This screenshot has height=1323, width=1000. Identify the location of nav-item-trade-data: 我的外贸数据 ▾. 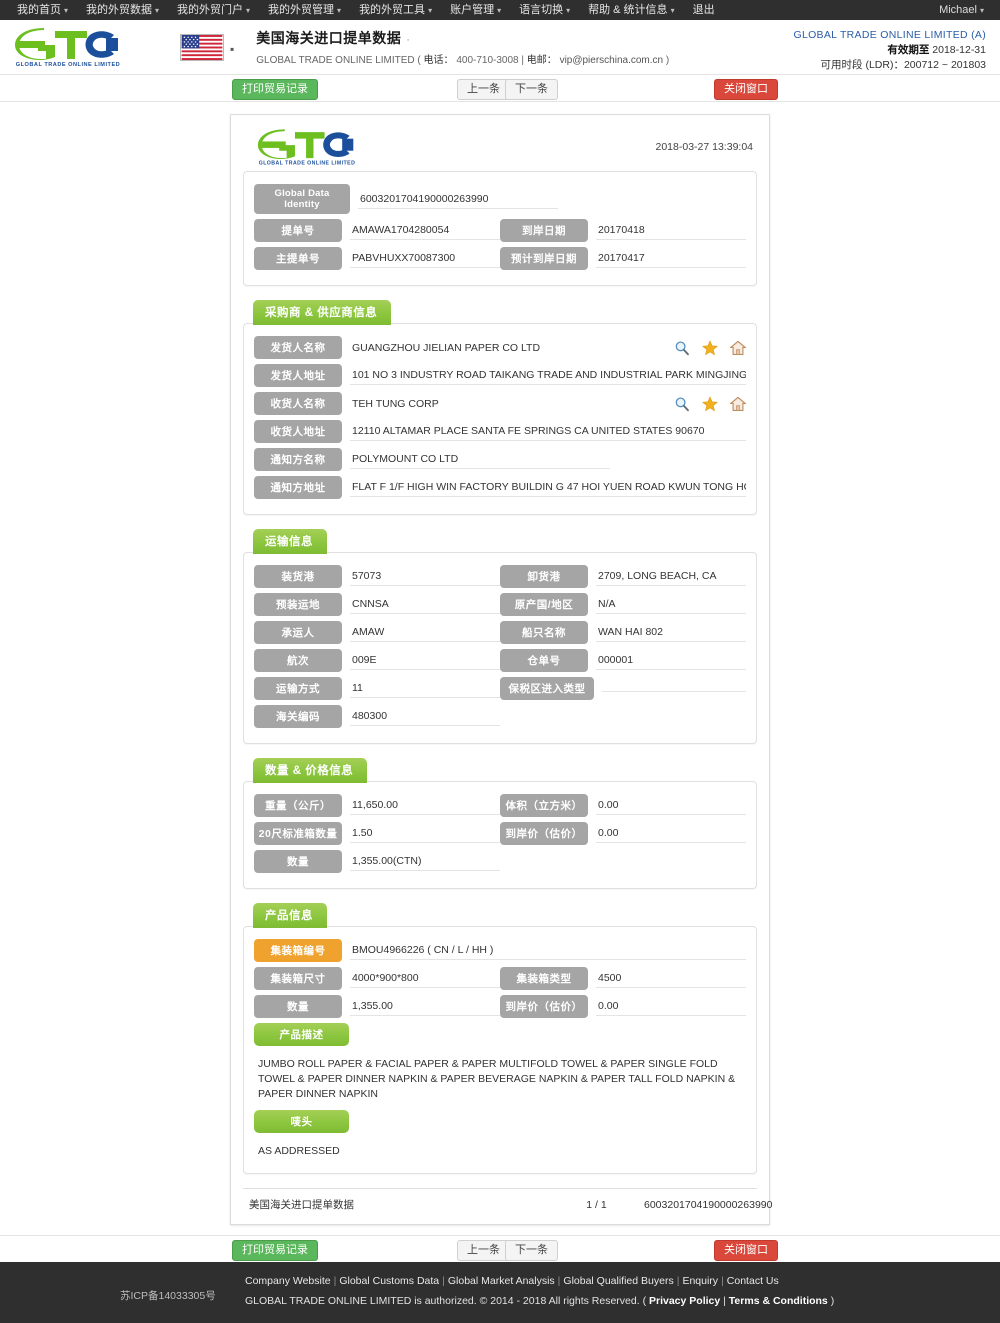
(122, 10).